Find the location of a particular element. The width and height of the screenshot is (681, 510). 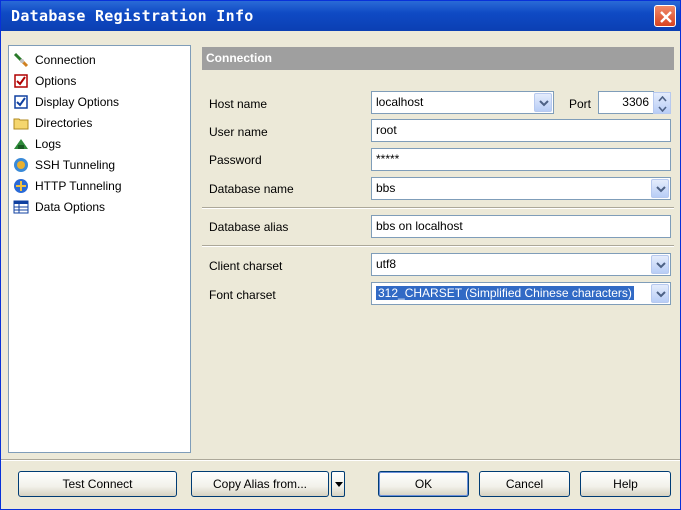

host-name-label: Host name is located at coordinates (238, 104).